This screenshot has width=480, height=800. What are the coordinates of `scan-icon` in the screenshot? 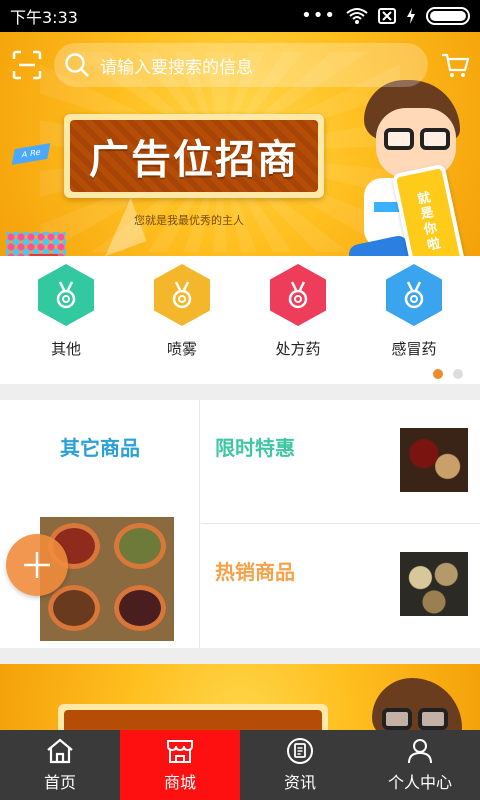 It's located at (27, 65).